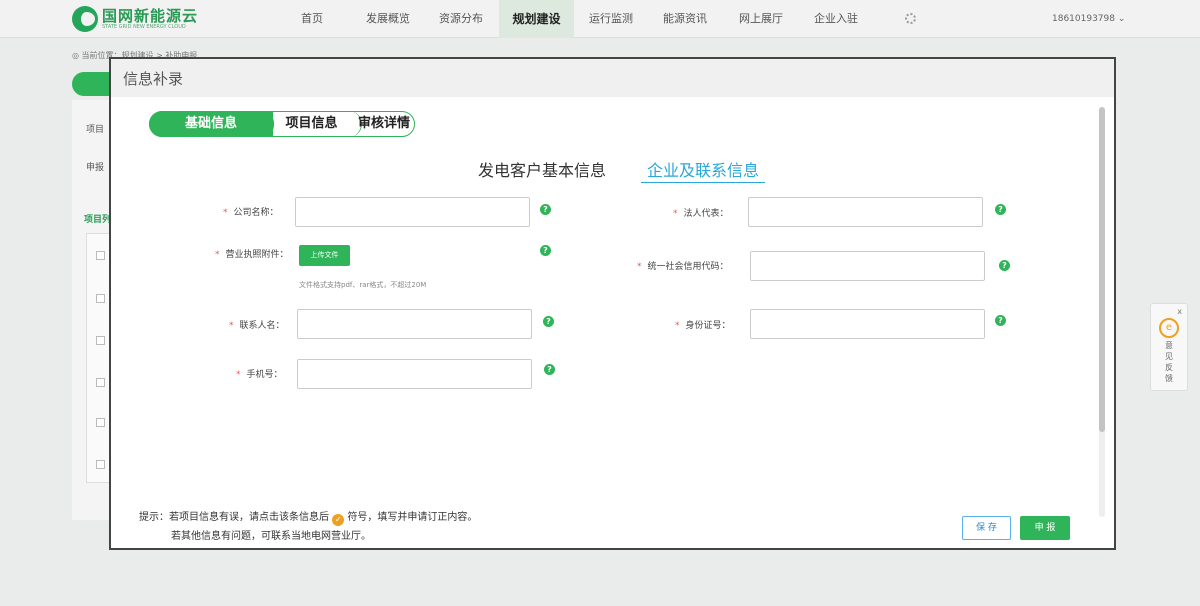 This screenshot has height=606, width=1200. I want to click on credit-code-input, so click(867, 266).